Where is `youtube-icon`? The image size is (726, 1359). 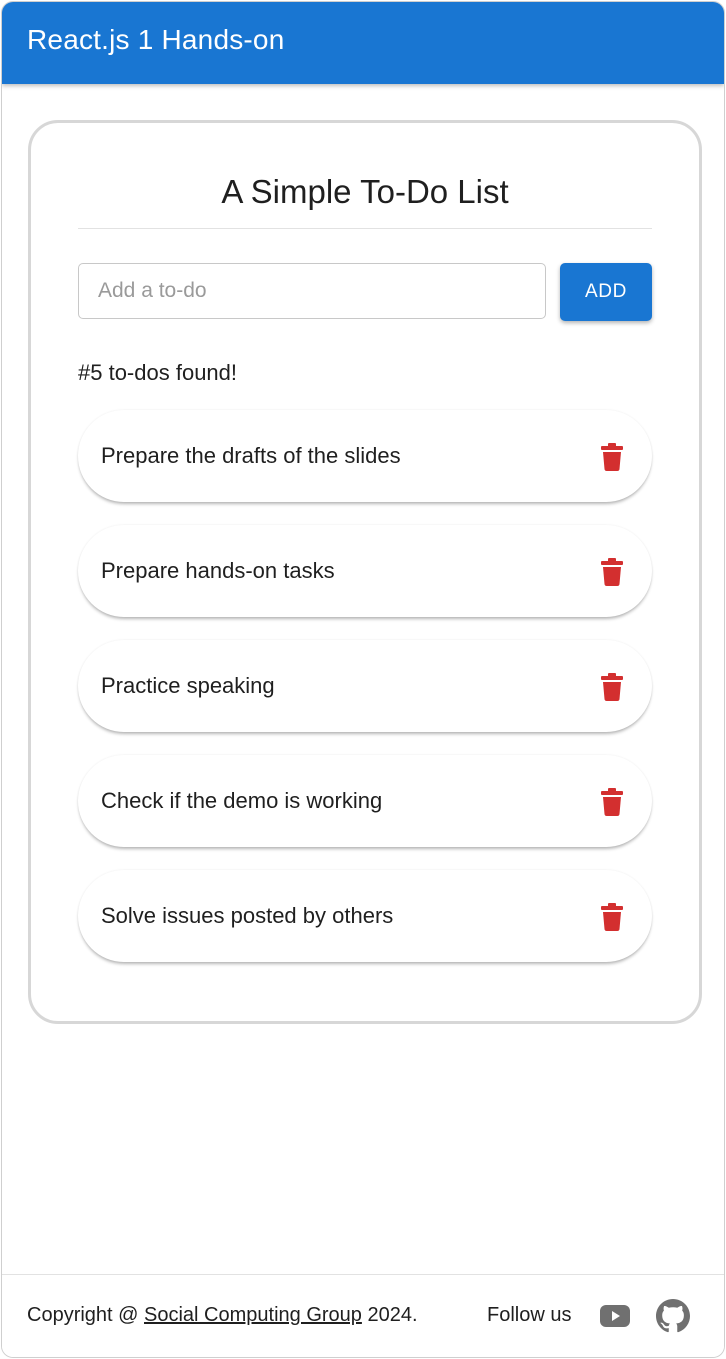
youtube-icon is located at coordinates (615, 1316).